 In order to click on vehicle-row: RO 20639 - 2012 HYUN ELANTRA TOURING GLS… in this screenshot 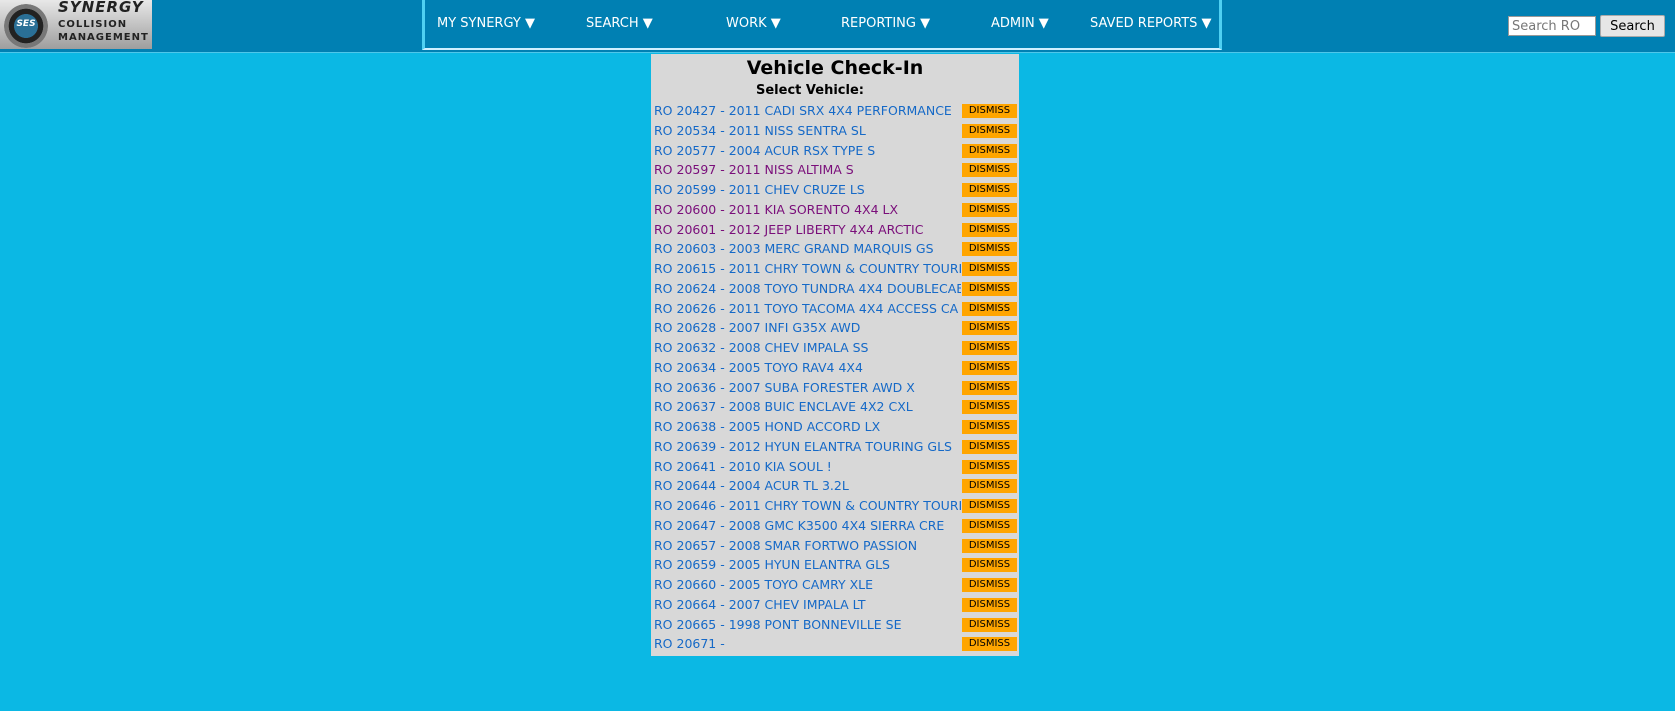, I will do `click(835, 448)`.